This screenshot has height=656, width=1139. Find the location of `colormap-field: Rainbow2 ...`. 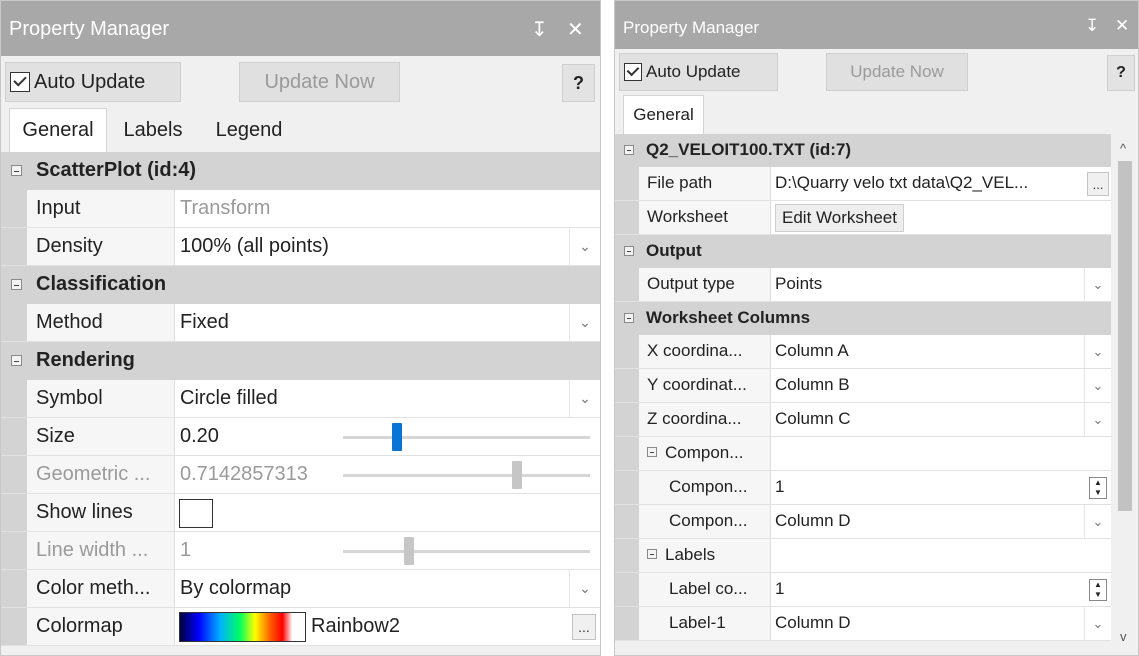

colormap-field: Rainbow2 ... is located at coordinates (387, 626).